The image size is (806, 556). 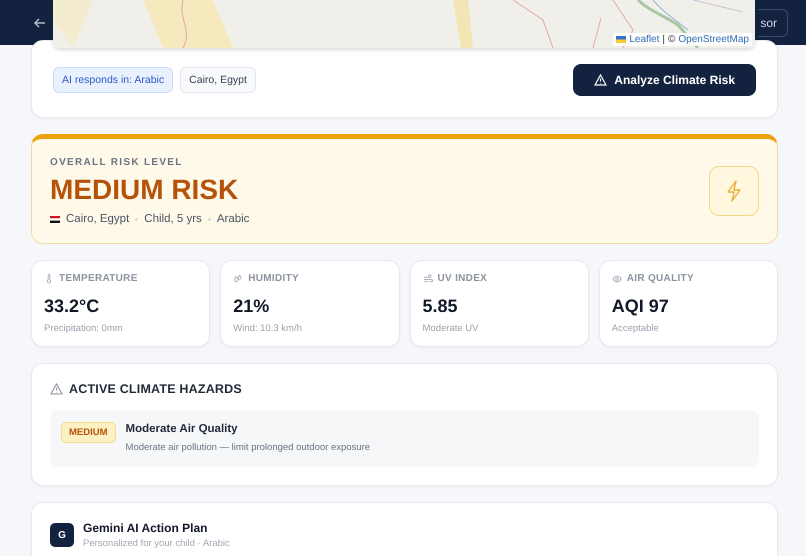 What do you see at coordinates (773, 22) in the screenshot?
I see `header-button: sor` at bounding box center [773, 22].